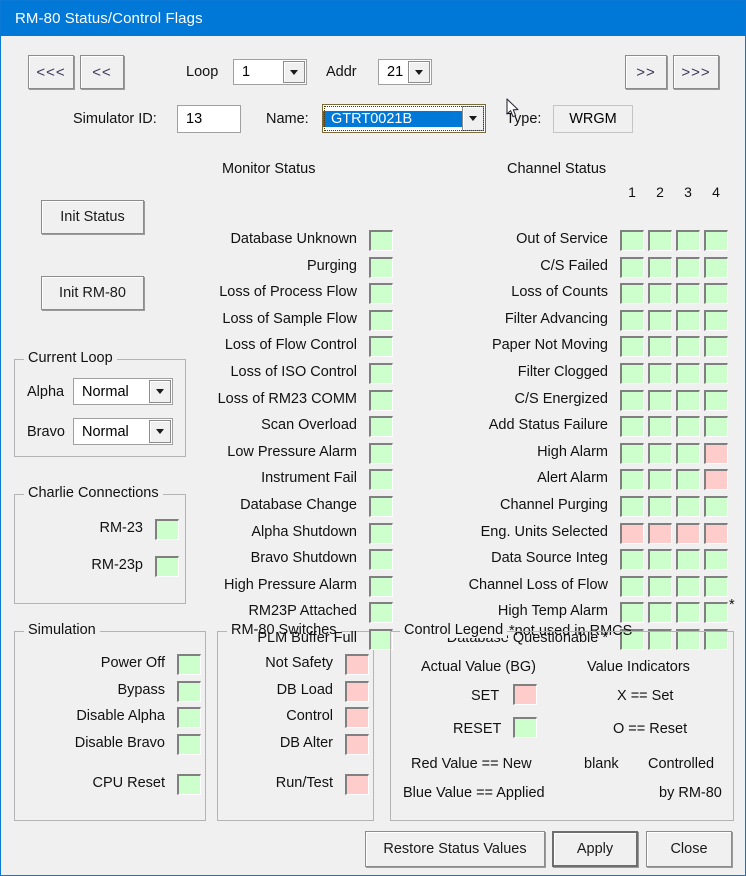 The height and width of the screenshot is (876, 746). What do you see at coordinates (716, 192) in the screenshot?
I see `channel-header-4: 4` at bounding box center [716, 192].